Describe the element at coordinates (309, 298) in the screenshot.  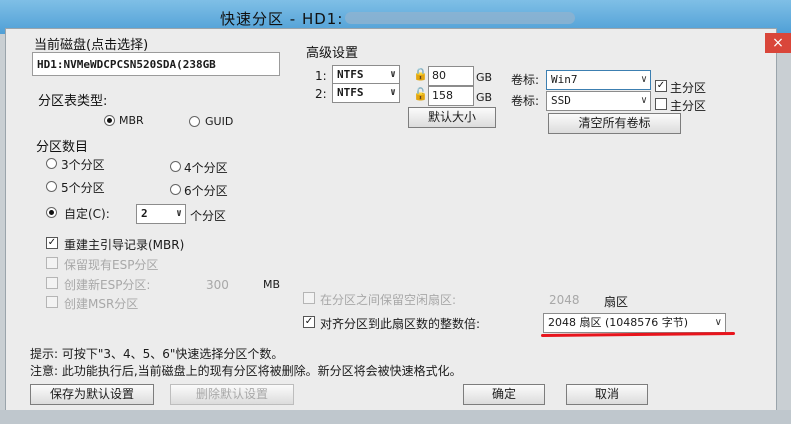
I see `keep-free-sectors-checkbox` at that location.